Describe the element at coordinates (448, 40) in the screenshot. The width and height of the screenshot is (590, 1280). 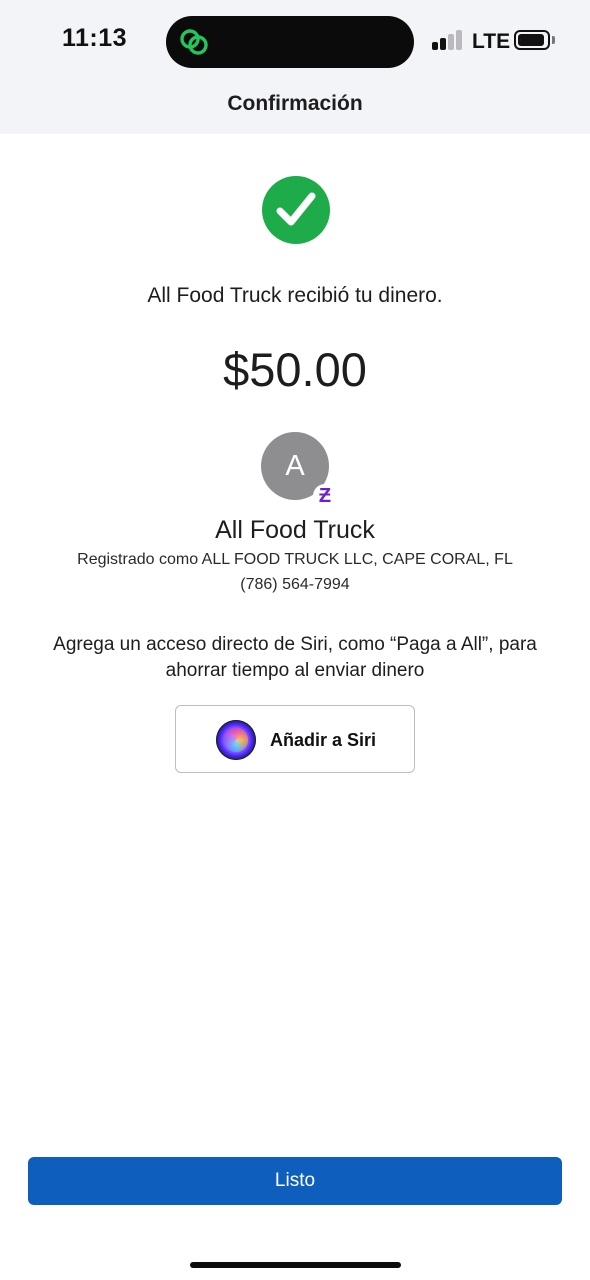
I see `cellular-signal-icon` at that location.